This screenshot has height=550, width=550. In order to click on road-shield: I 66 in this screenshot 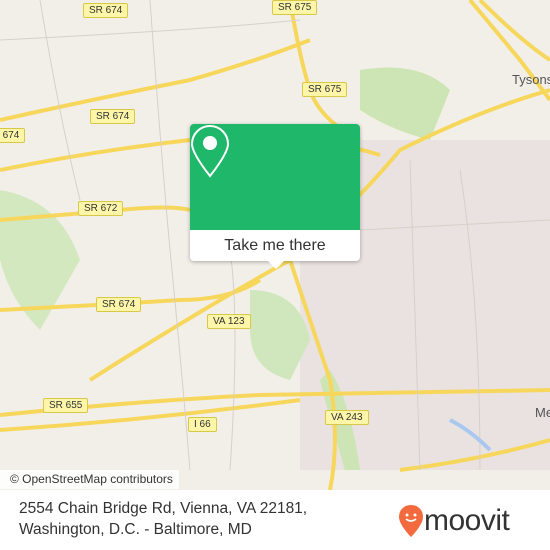, I will do `click(202, 424)`.